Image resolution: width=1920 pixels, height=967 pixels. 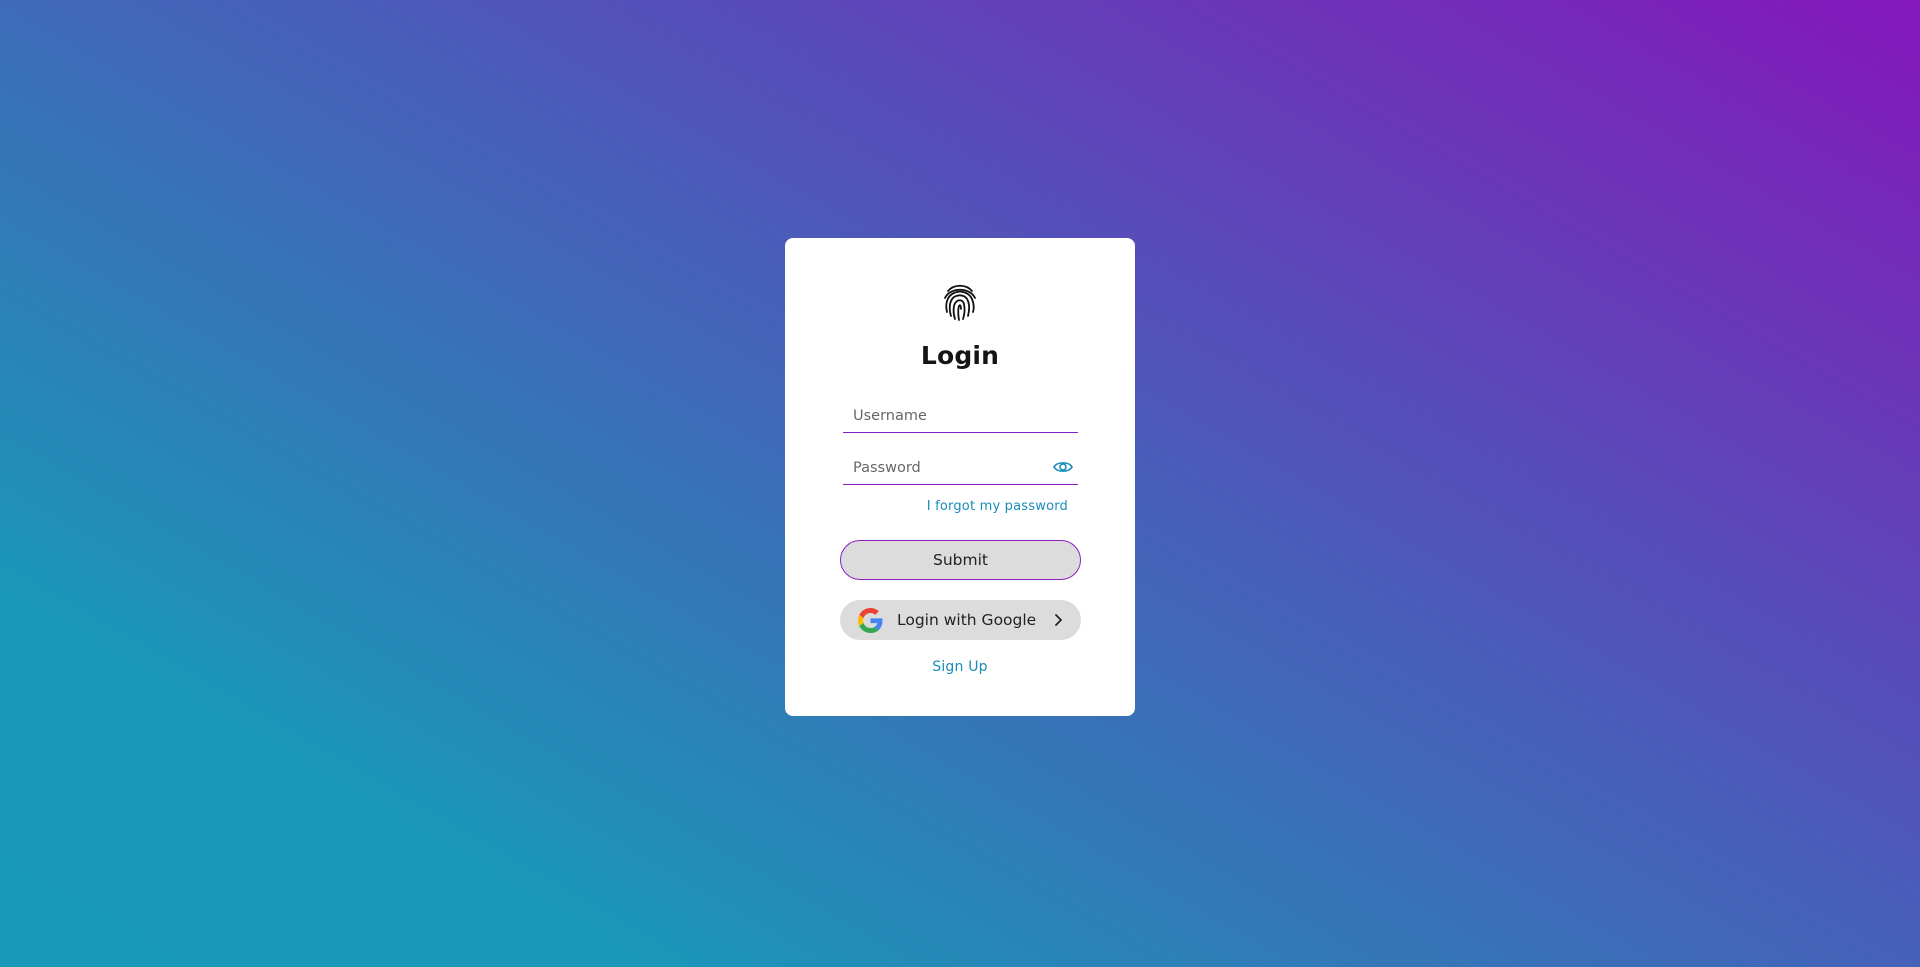 I want to click on username-field-wrapper, so click(x=960, y=416).